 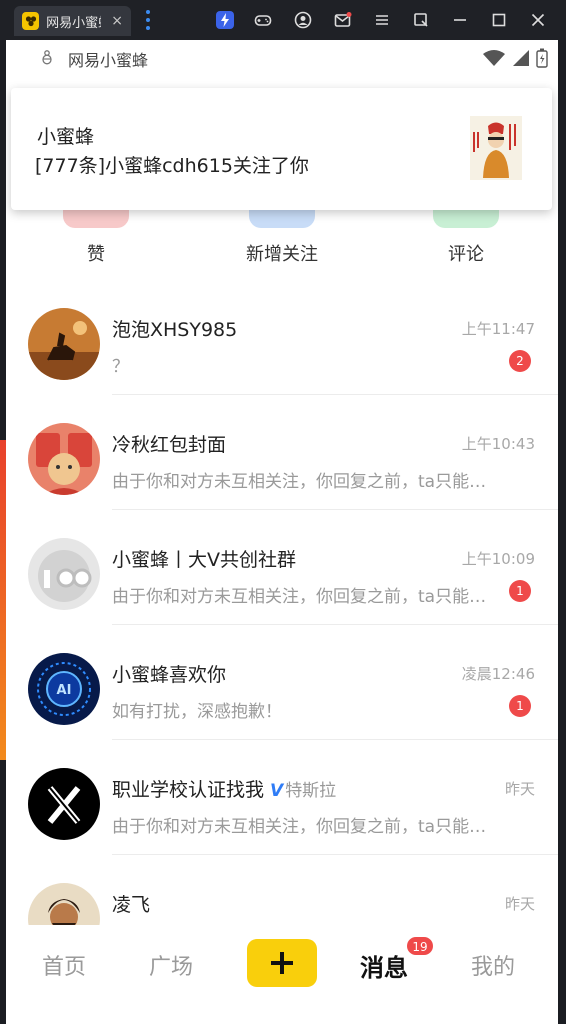 I want to click on contact-name: 小蜜蜂喜欢你, so click(x=169, y=675).